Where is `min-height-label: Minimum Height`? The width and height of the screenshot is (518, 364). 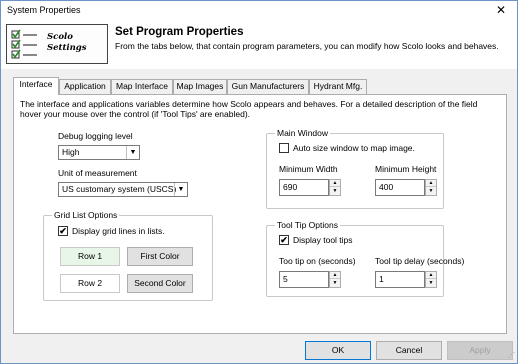 min-height-label: Minimum Height is located at coordinates (406, 169).